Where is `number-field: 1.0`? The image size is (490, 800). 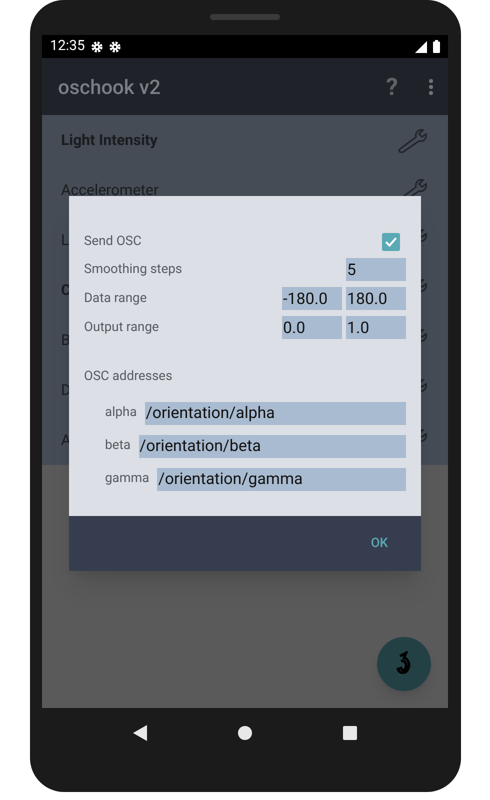 number-field: 1.0 is located at coordinates (376, 327).